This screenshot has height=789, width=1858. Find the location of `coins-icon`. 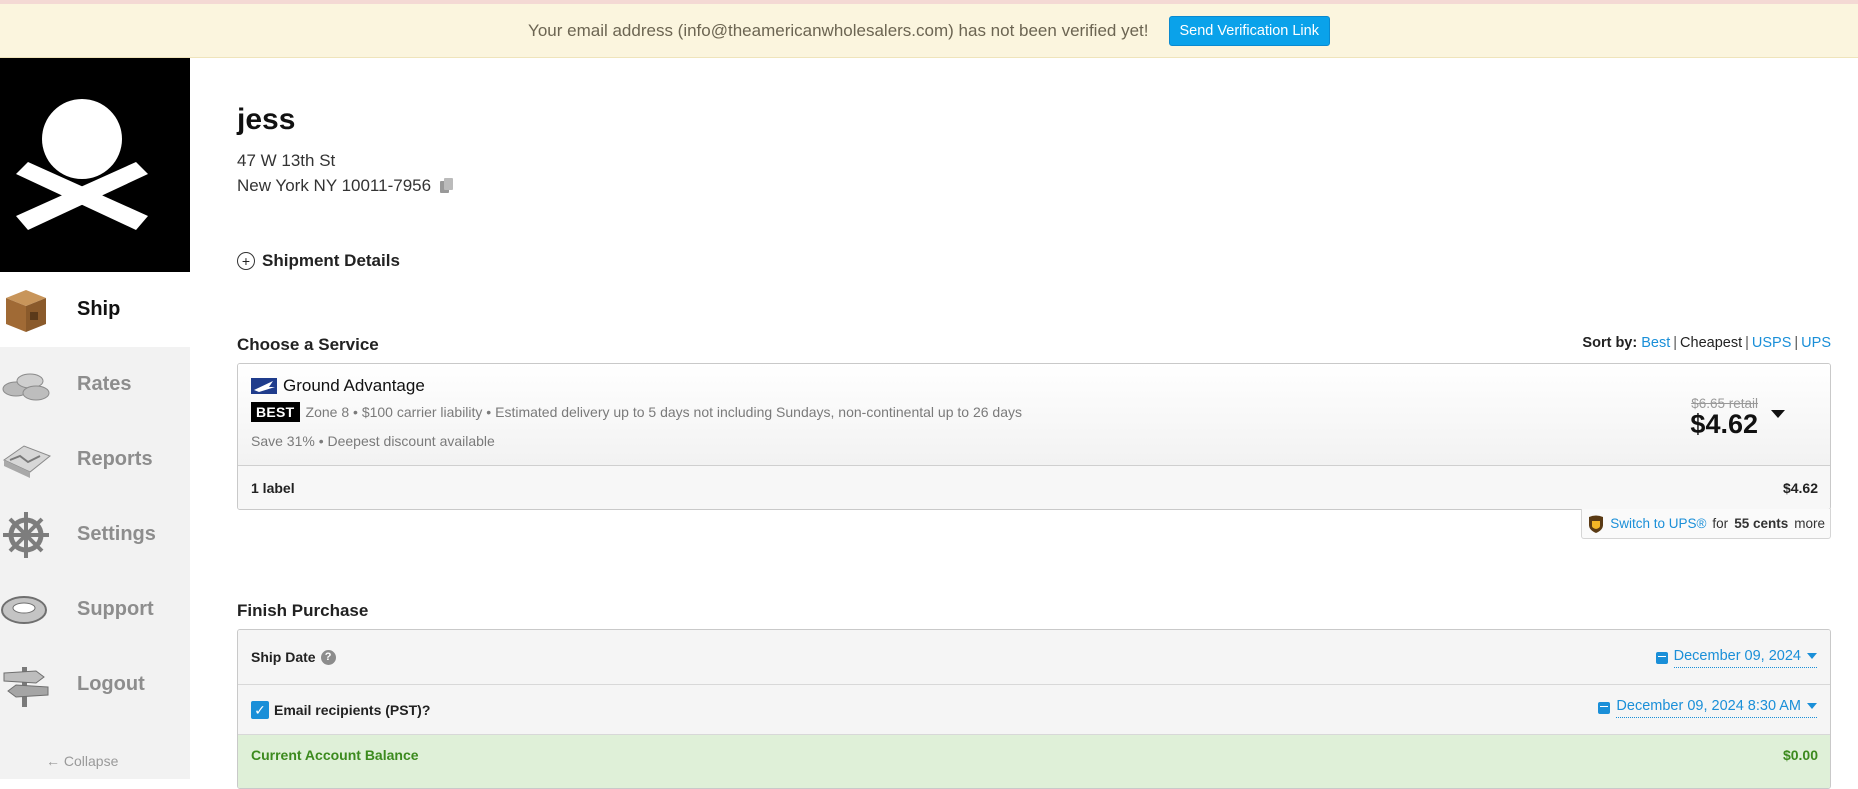

coins-icon is located at coordinates (26, 386).